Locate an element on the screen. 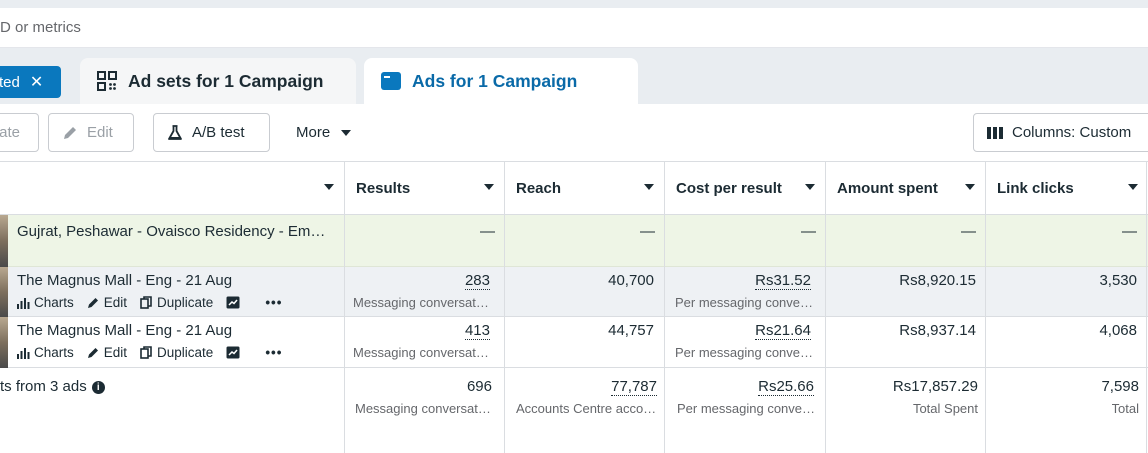  toolbar: ate Edit A/B test More Columns: Custom is located at coordinates (574, 133).